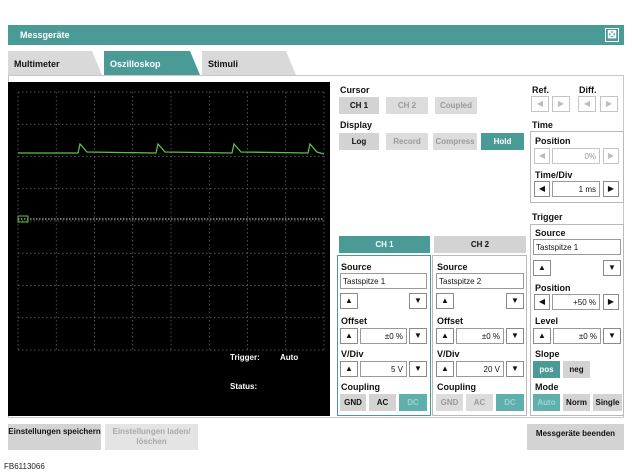 This screenshot has height=475, width=632. What do you see at coordinates (612, 268) in the screenshot?
I see `trigger-source-down-icon: ▼` at bounding box center [612, 268].